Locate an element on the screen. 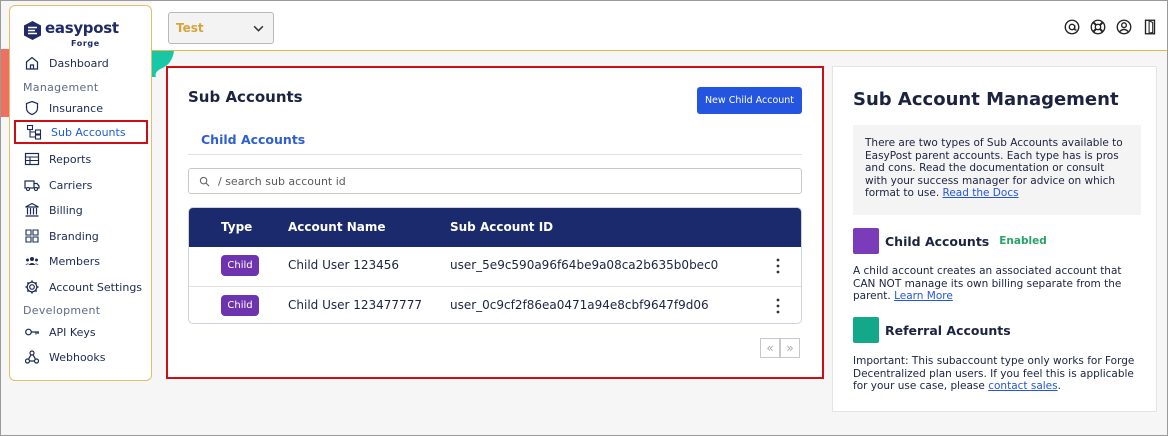  sidebar-item-label: Billing is located at coordinates (66, 210).